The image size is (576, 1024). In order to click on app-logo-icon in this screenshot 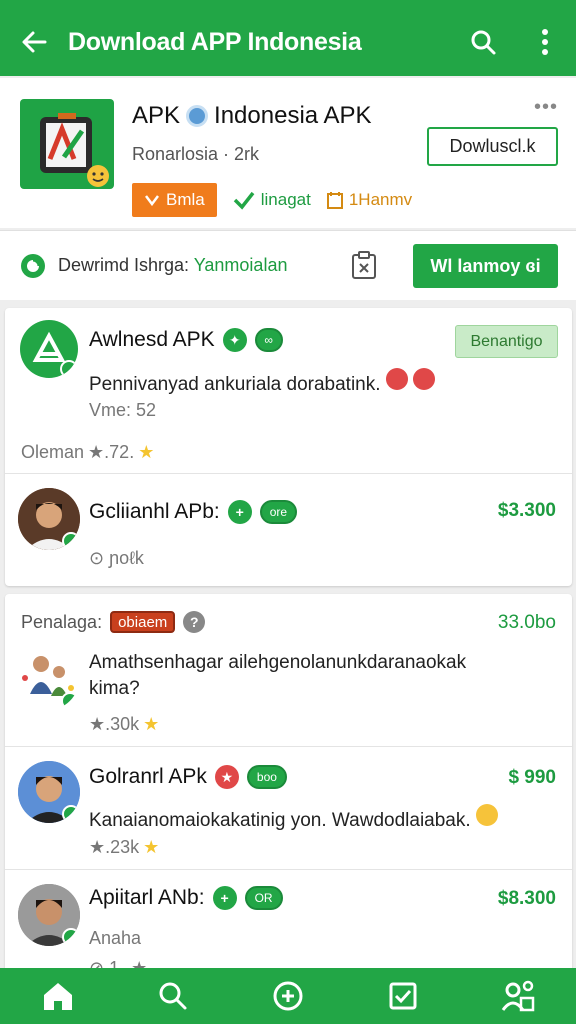, I will do `click(74, 150)`.